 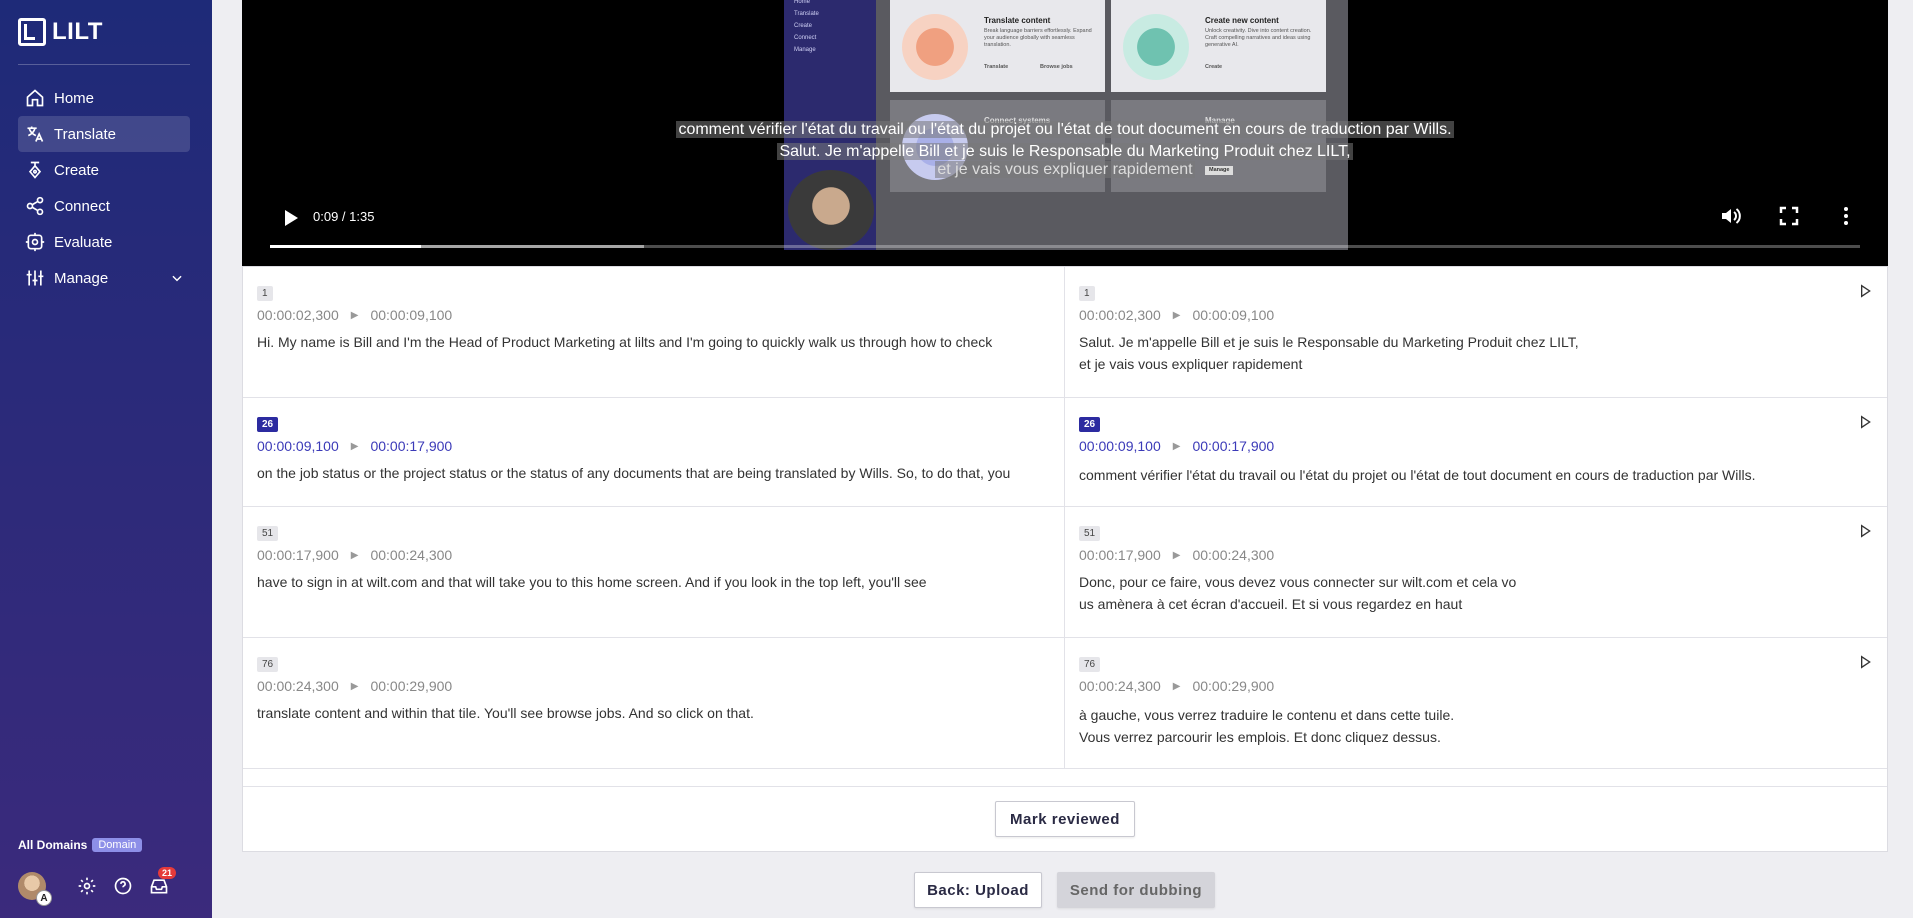 I want to click on mark-reviewed-button: Mark reviewed, so click(x=1065, y=819).